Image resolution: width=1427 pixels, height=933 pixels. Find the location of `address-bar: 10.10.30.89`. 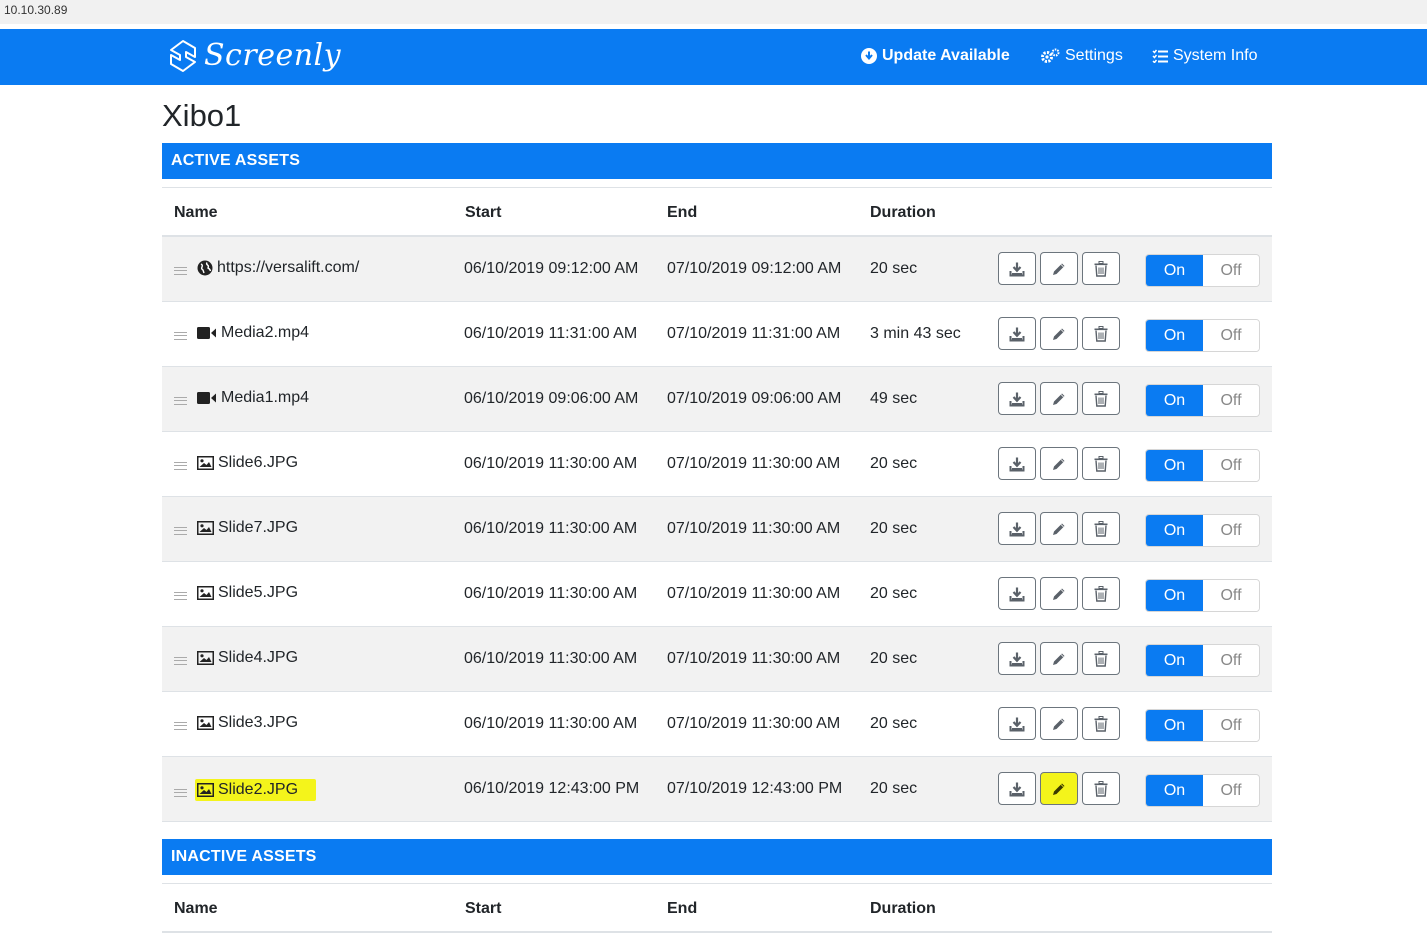

address-bar: 10.10.30.89 is located at coordinates (713, 12).